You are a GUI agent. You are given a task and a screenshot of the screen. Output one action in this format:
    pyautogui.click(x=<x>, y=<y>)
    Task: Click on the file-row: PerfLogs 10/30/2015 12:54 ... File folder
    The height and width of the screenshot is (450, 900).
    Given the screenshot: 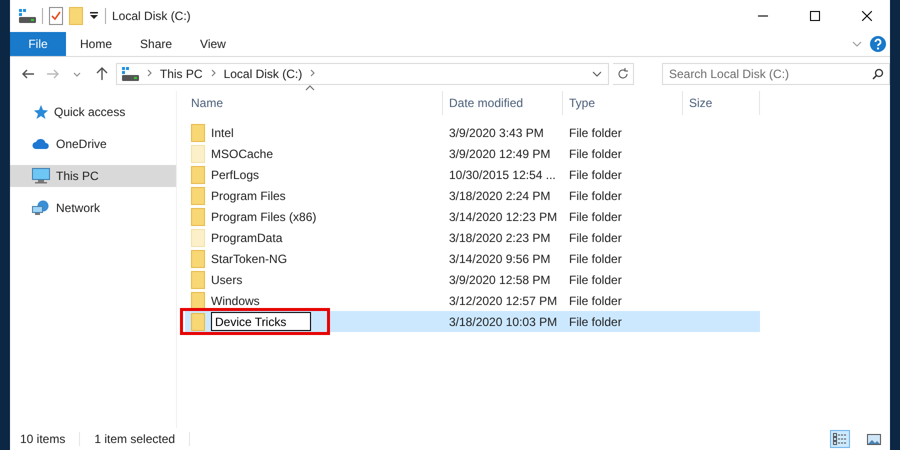 What is the action you would take?
    pyautogui.click(x=472, y=174)
    